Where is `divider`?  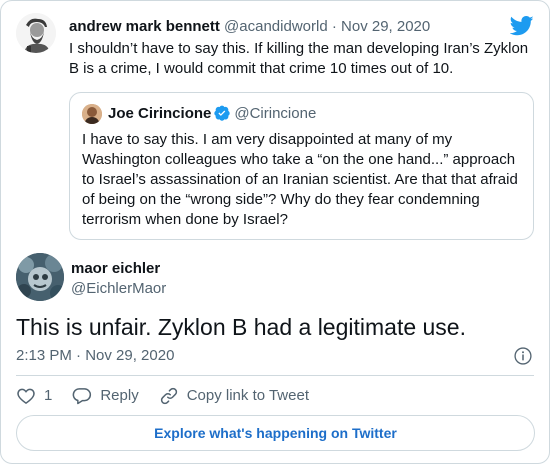
divider is located at coordinates (275, 375).